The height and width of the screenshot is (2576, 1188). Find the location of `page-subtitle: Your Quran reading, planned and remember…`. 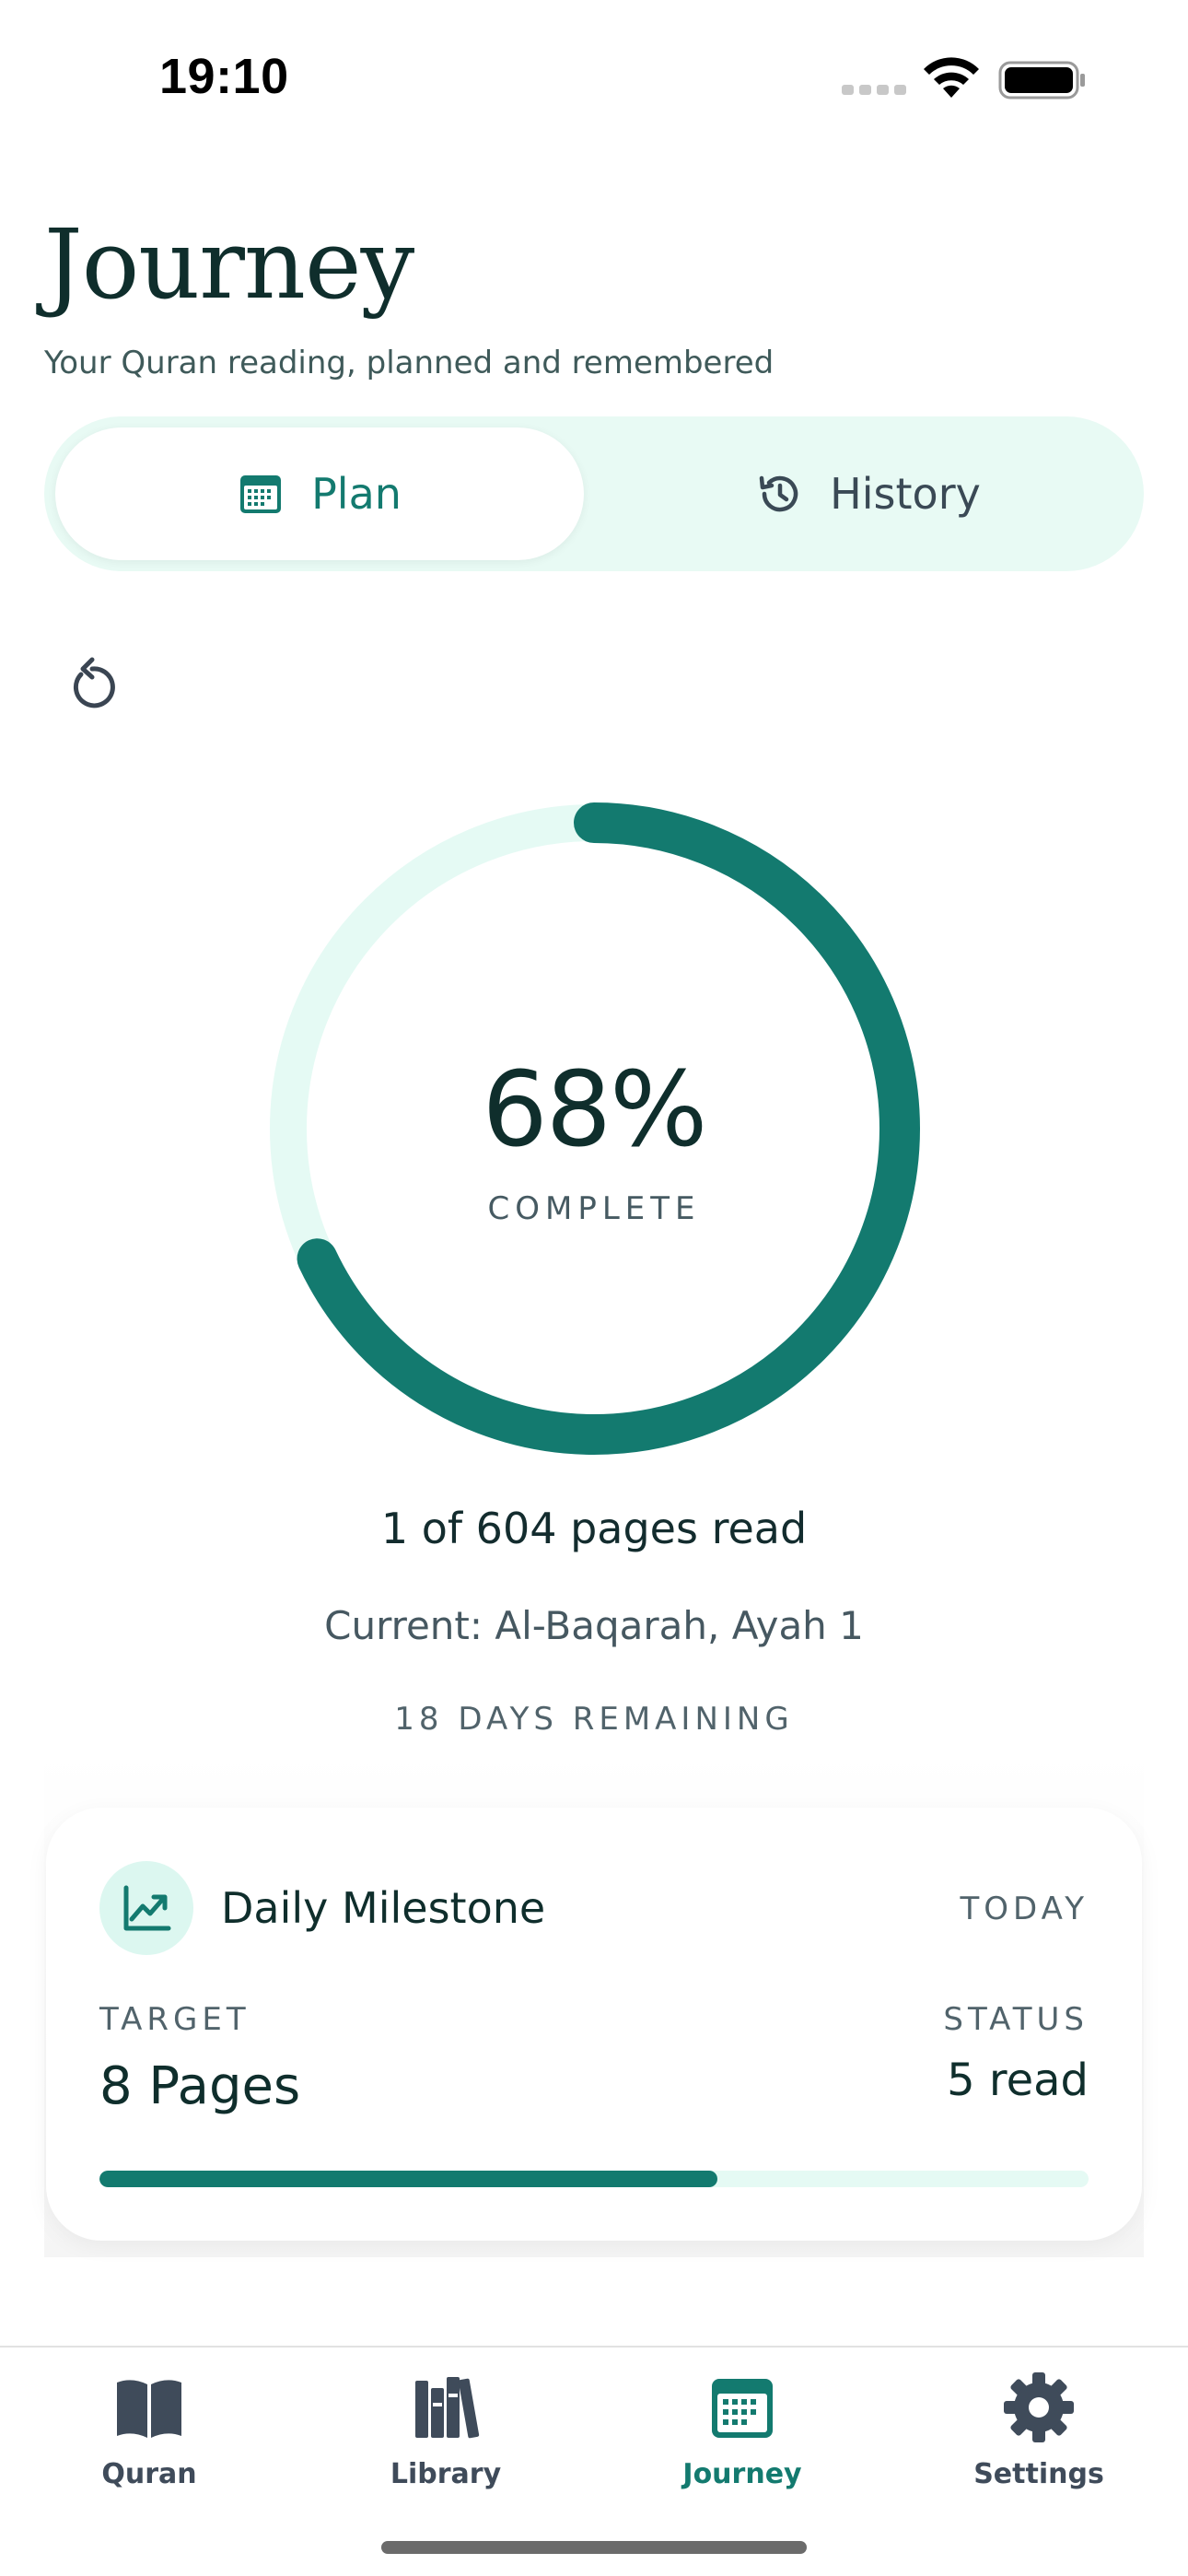

page-subtitle: Your Quran reading, planned and remember… is located at coordinates (410, 363).